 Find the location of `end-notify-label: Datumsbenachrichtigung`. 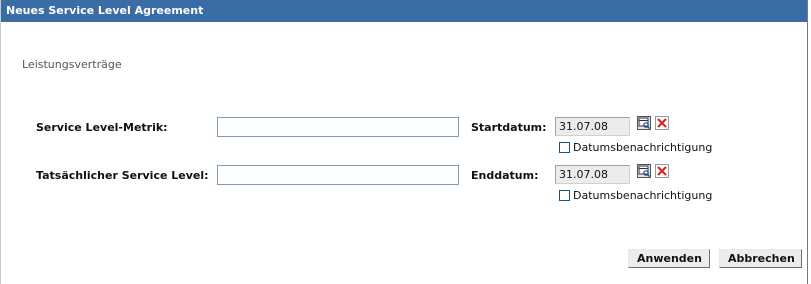

end-notify-label: Datumsbenachrichtigung is located at coordinates (643, 195).